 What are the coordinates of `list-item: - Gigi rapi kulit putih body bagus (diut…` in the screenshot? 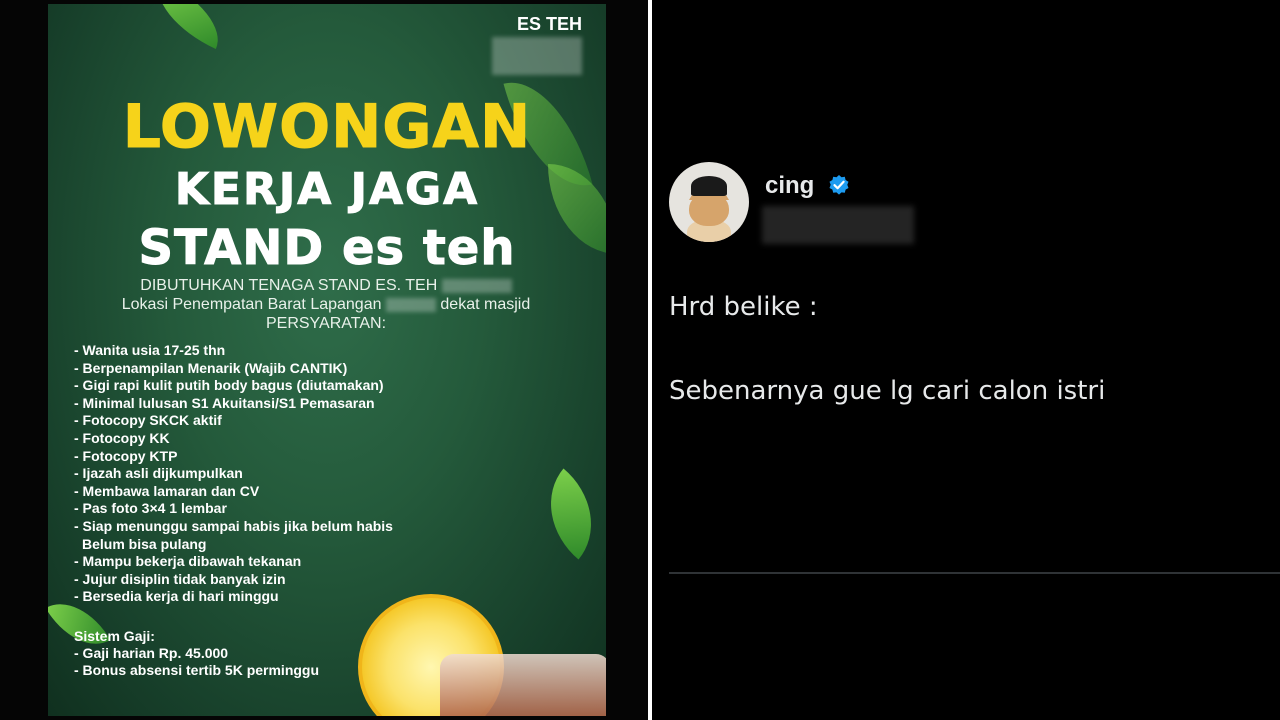 It's located at (229, 385).